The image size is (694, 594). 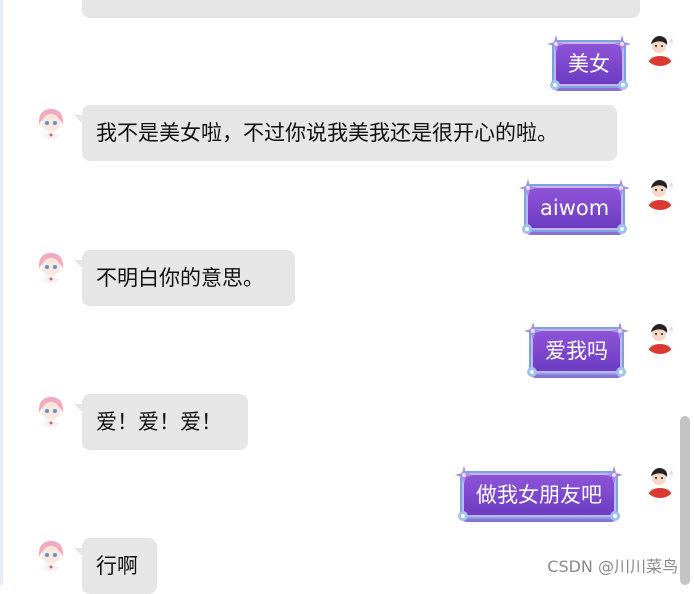 I want to click on previous-message-bubble, so click(x=361, y=9).